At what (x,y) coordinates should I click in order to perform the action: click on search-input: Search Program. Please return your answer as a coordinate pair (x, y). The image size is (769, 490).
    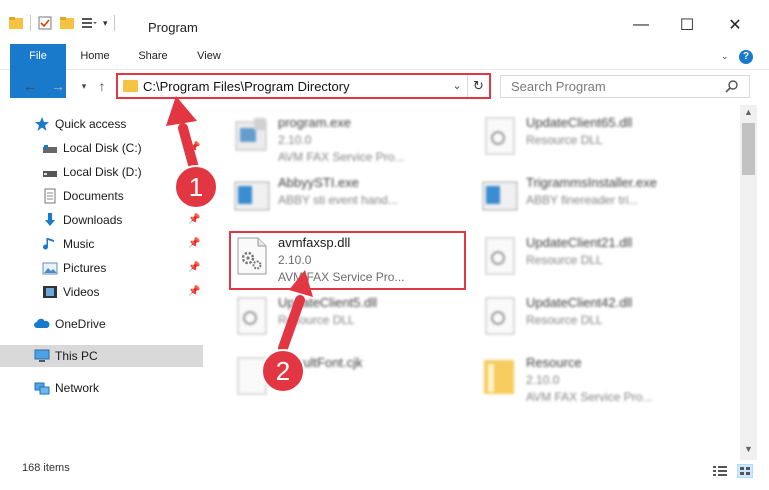
    Looking at the image, I should click on (625, 86).